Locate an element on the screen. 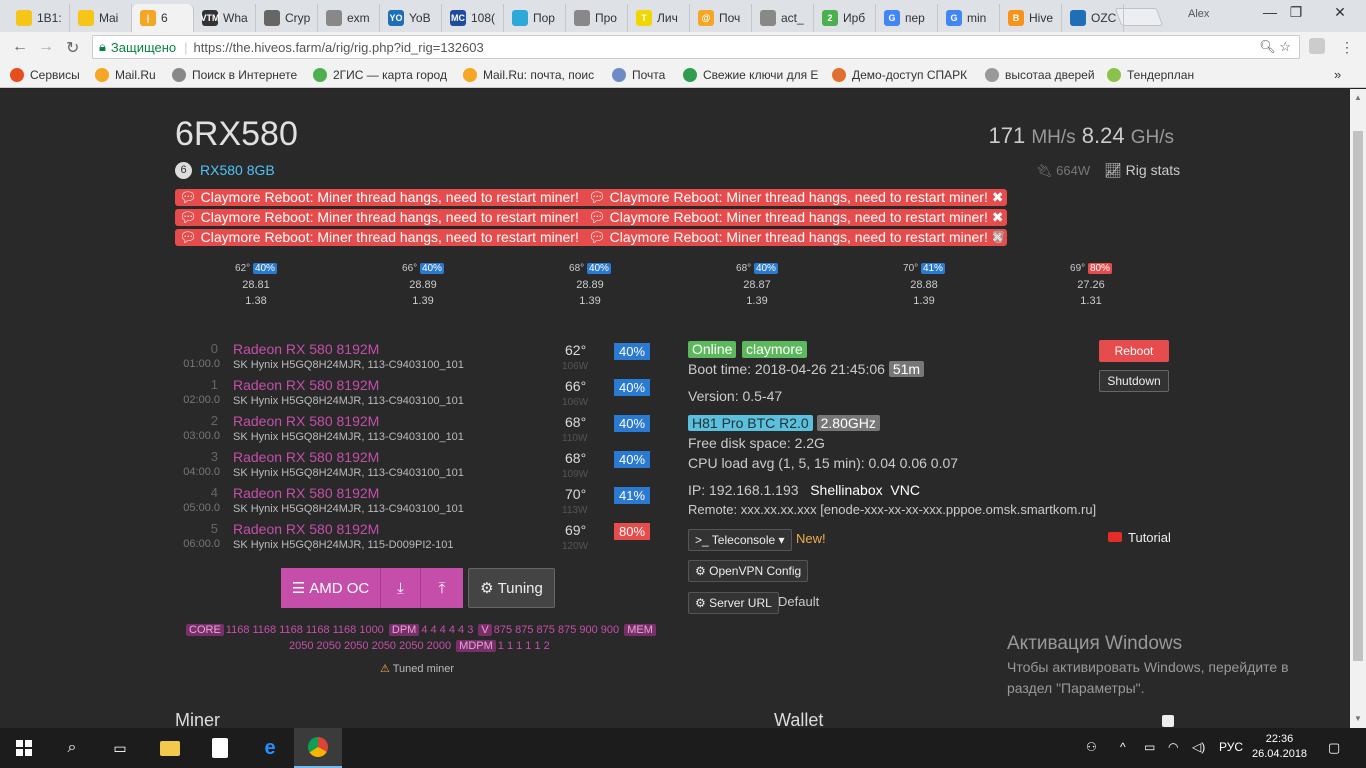  page-scrollbar: ▲ ▼ is located at coordinates (1358, 408).